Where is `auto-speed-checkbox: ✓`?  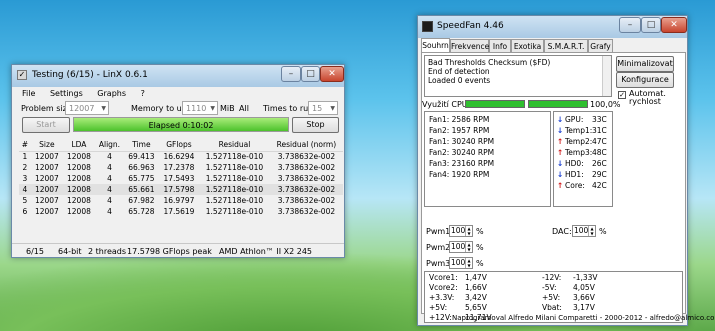 auto-speed-checkbox: ✓ is located at coordinates (622, 95).